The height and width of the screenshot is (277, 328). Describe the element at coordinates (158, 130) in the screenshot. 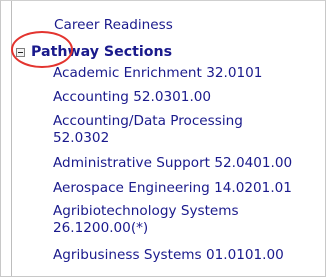

I see `tree-child-item: Accounting/Data Processing 52.0302` at that location.